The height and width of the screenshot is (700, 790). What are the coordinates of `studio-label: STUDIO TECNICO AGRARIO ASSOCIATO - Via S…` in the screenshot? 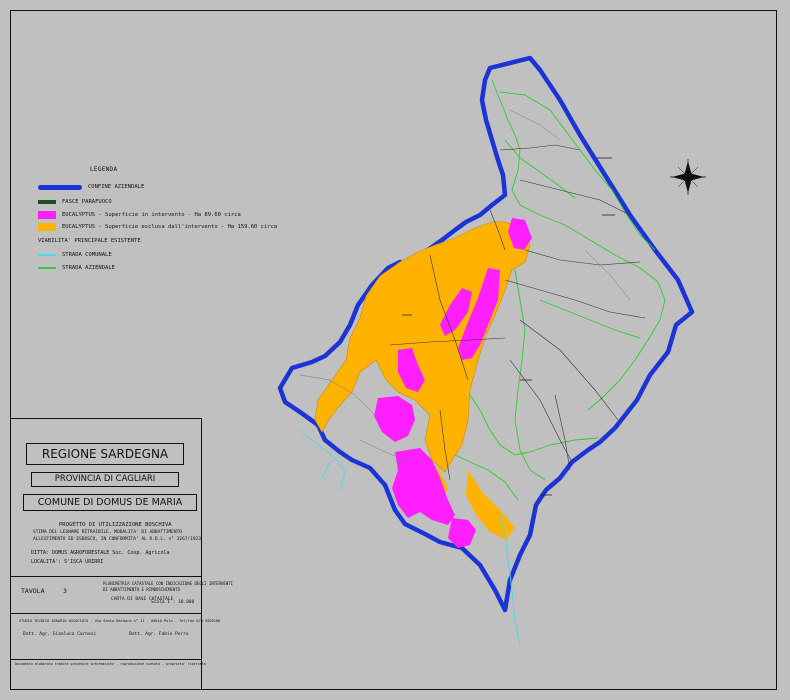 It's located at (120, 621).